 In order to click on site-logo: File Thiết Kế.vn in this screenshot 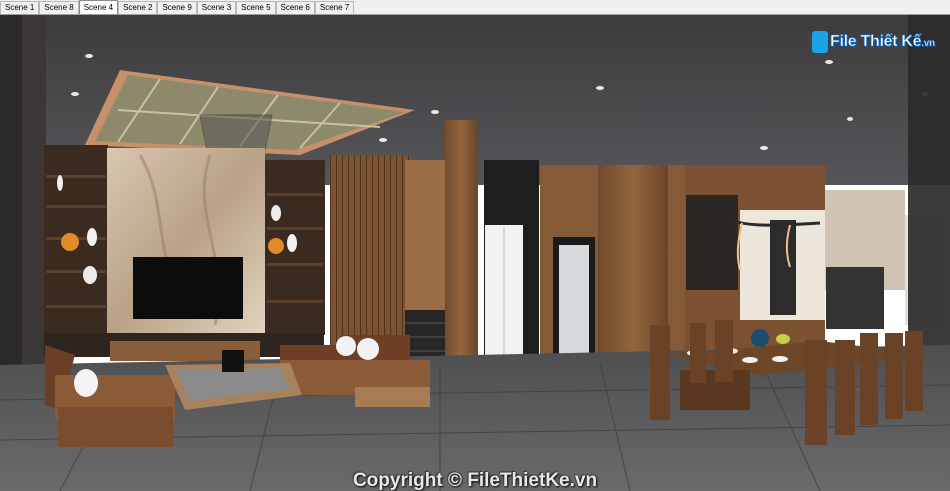, I will do `click(873, 42)`.